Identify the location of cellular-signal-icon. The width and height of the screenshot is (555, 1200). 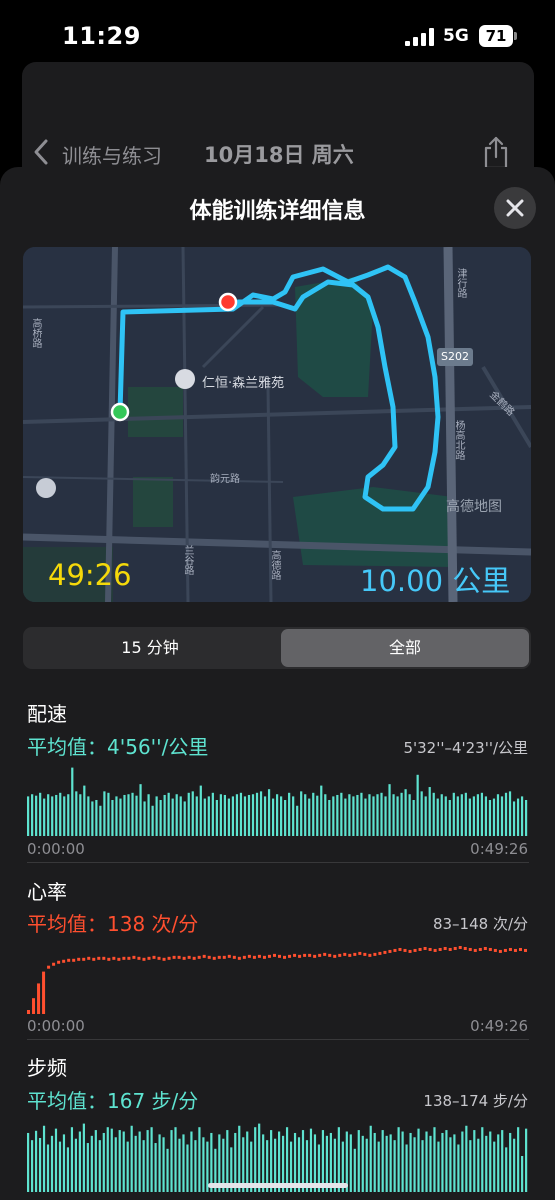
(421, 37).